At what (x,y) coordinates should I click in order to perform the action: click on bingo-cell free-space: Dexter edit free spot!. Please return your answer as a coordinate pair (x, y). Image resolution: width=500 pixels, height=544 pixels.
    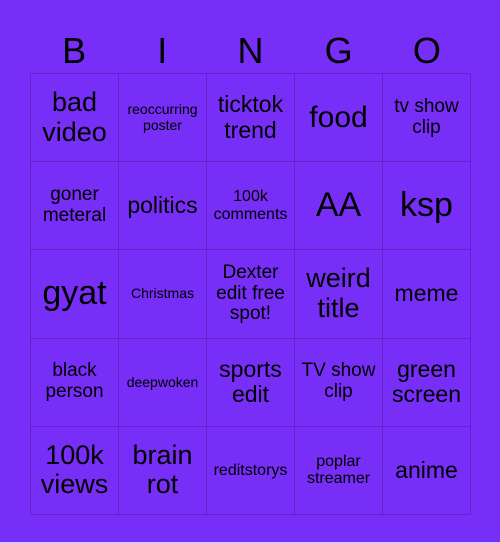
    Looking at the image, I should click on (251, 294).